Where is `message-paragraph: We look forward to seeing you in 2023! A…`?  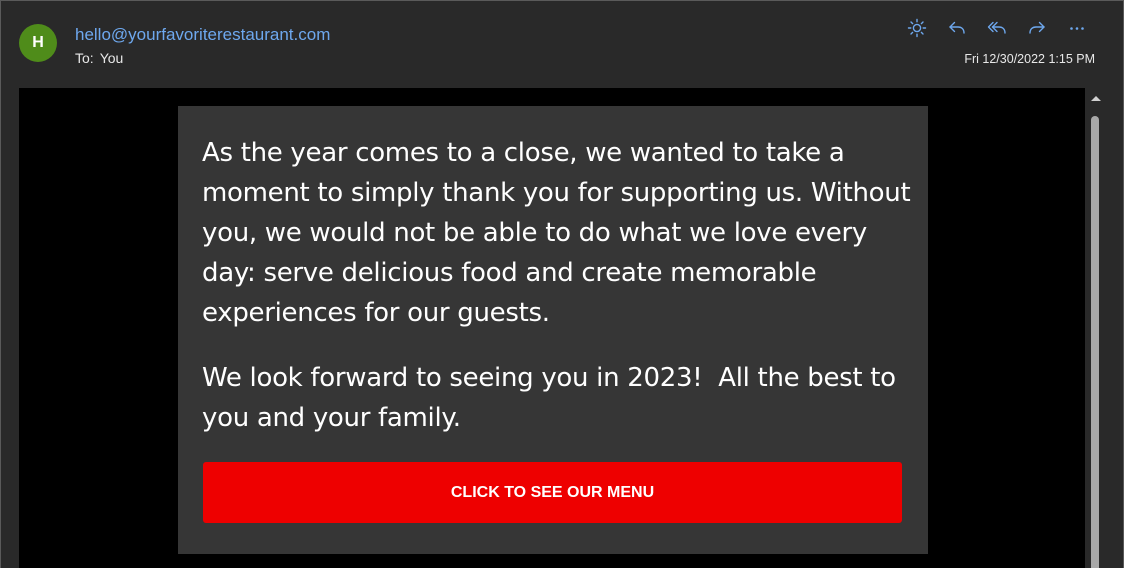
message-paragraph: We look forward to seeing you in 2023! A… is located at coordinates (553, 398).